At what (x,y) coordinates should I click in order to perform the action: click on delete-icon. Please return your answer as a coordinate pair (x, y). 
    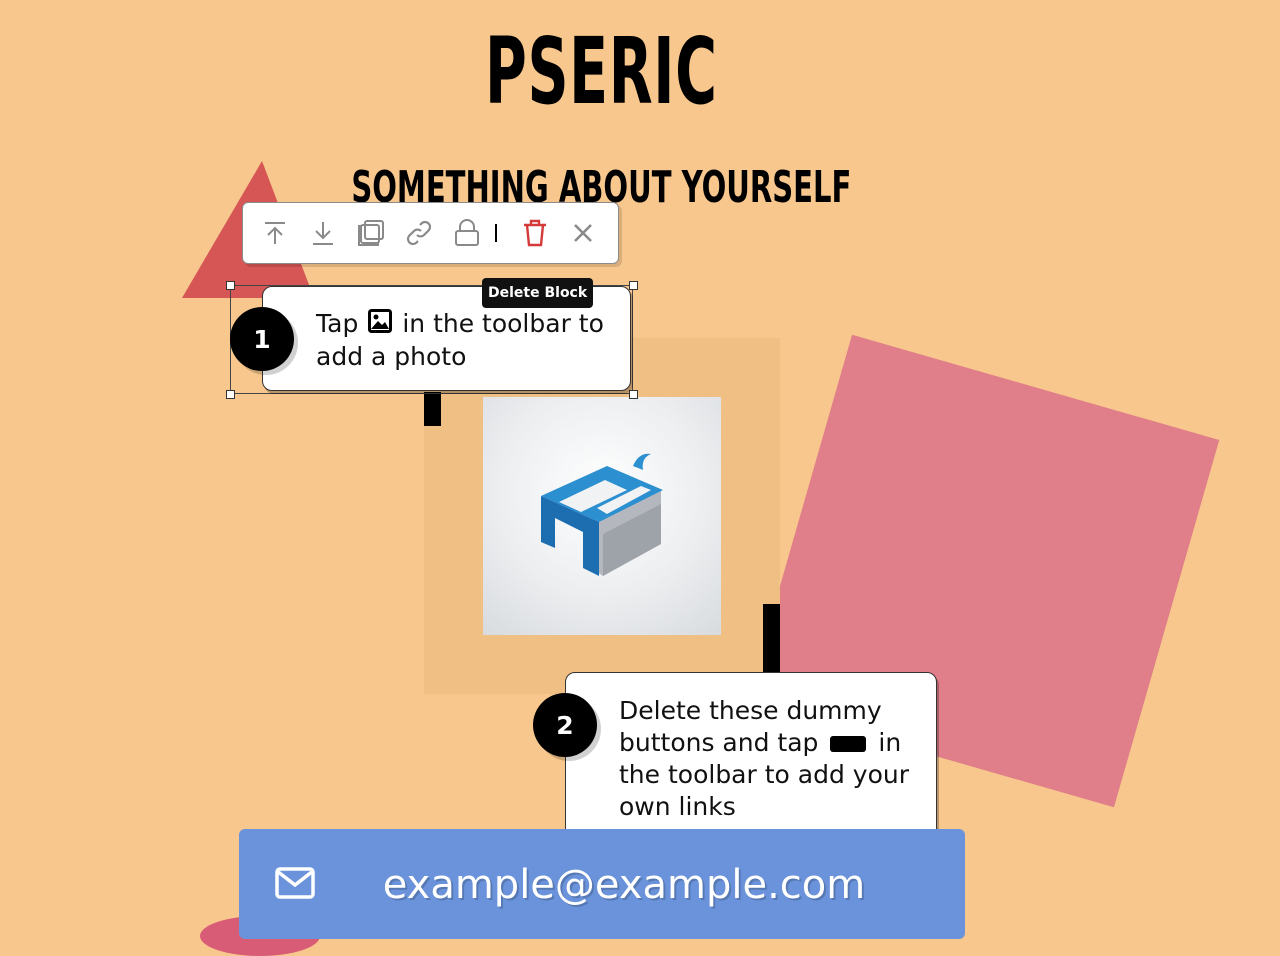
    Looking at the image, I should click on (535, 233).